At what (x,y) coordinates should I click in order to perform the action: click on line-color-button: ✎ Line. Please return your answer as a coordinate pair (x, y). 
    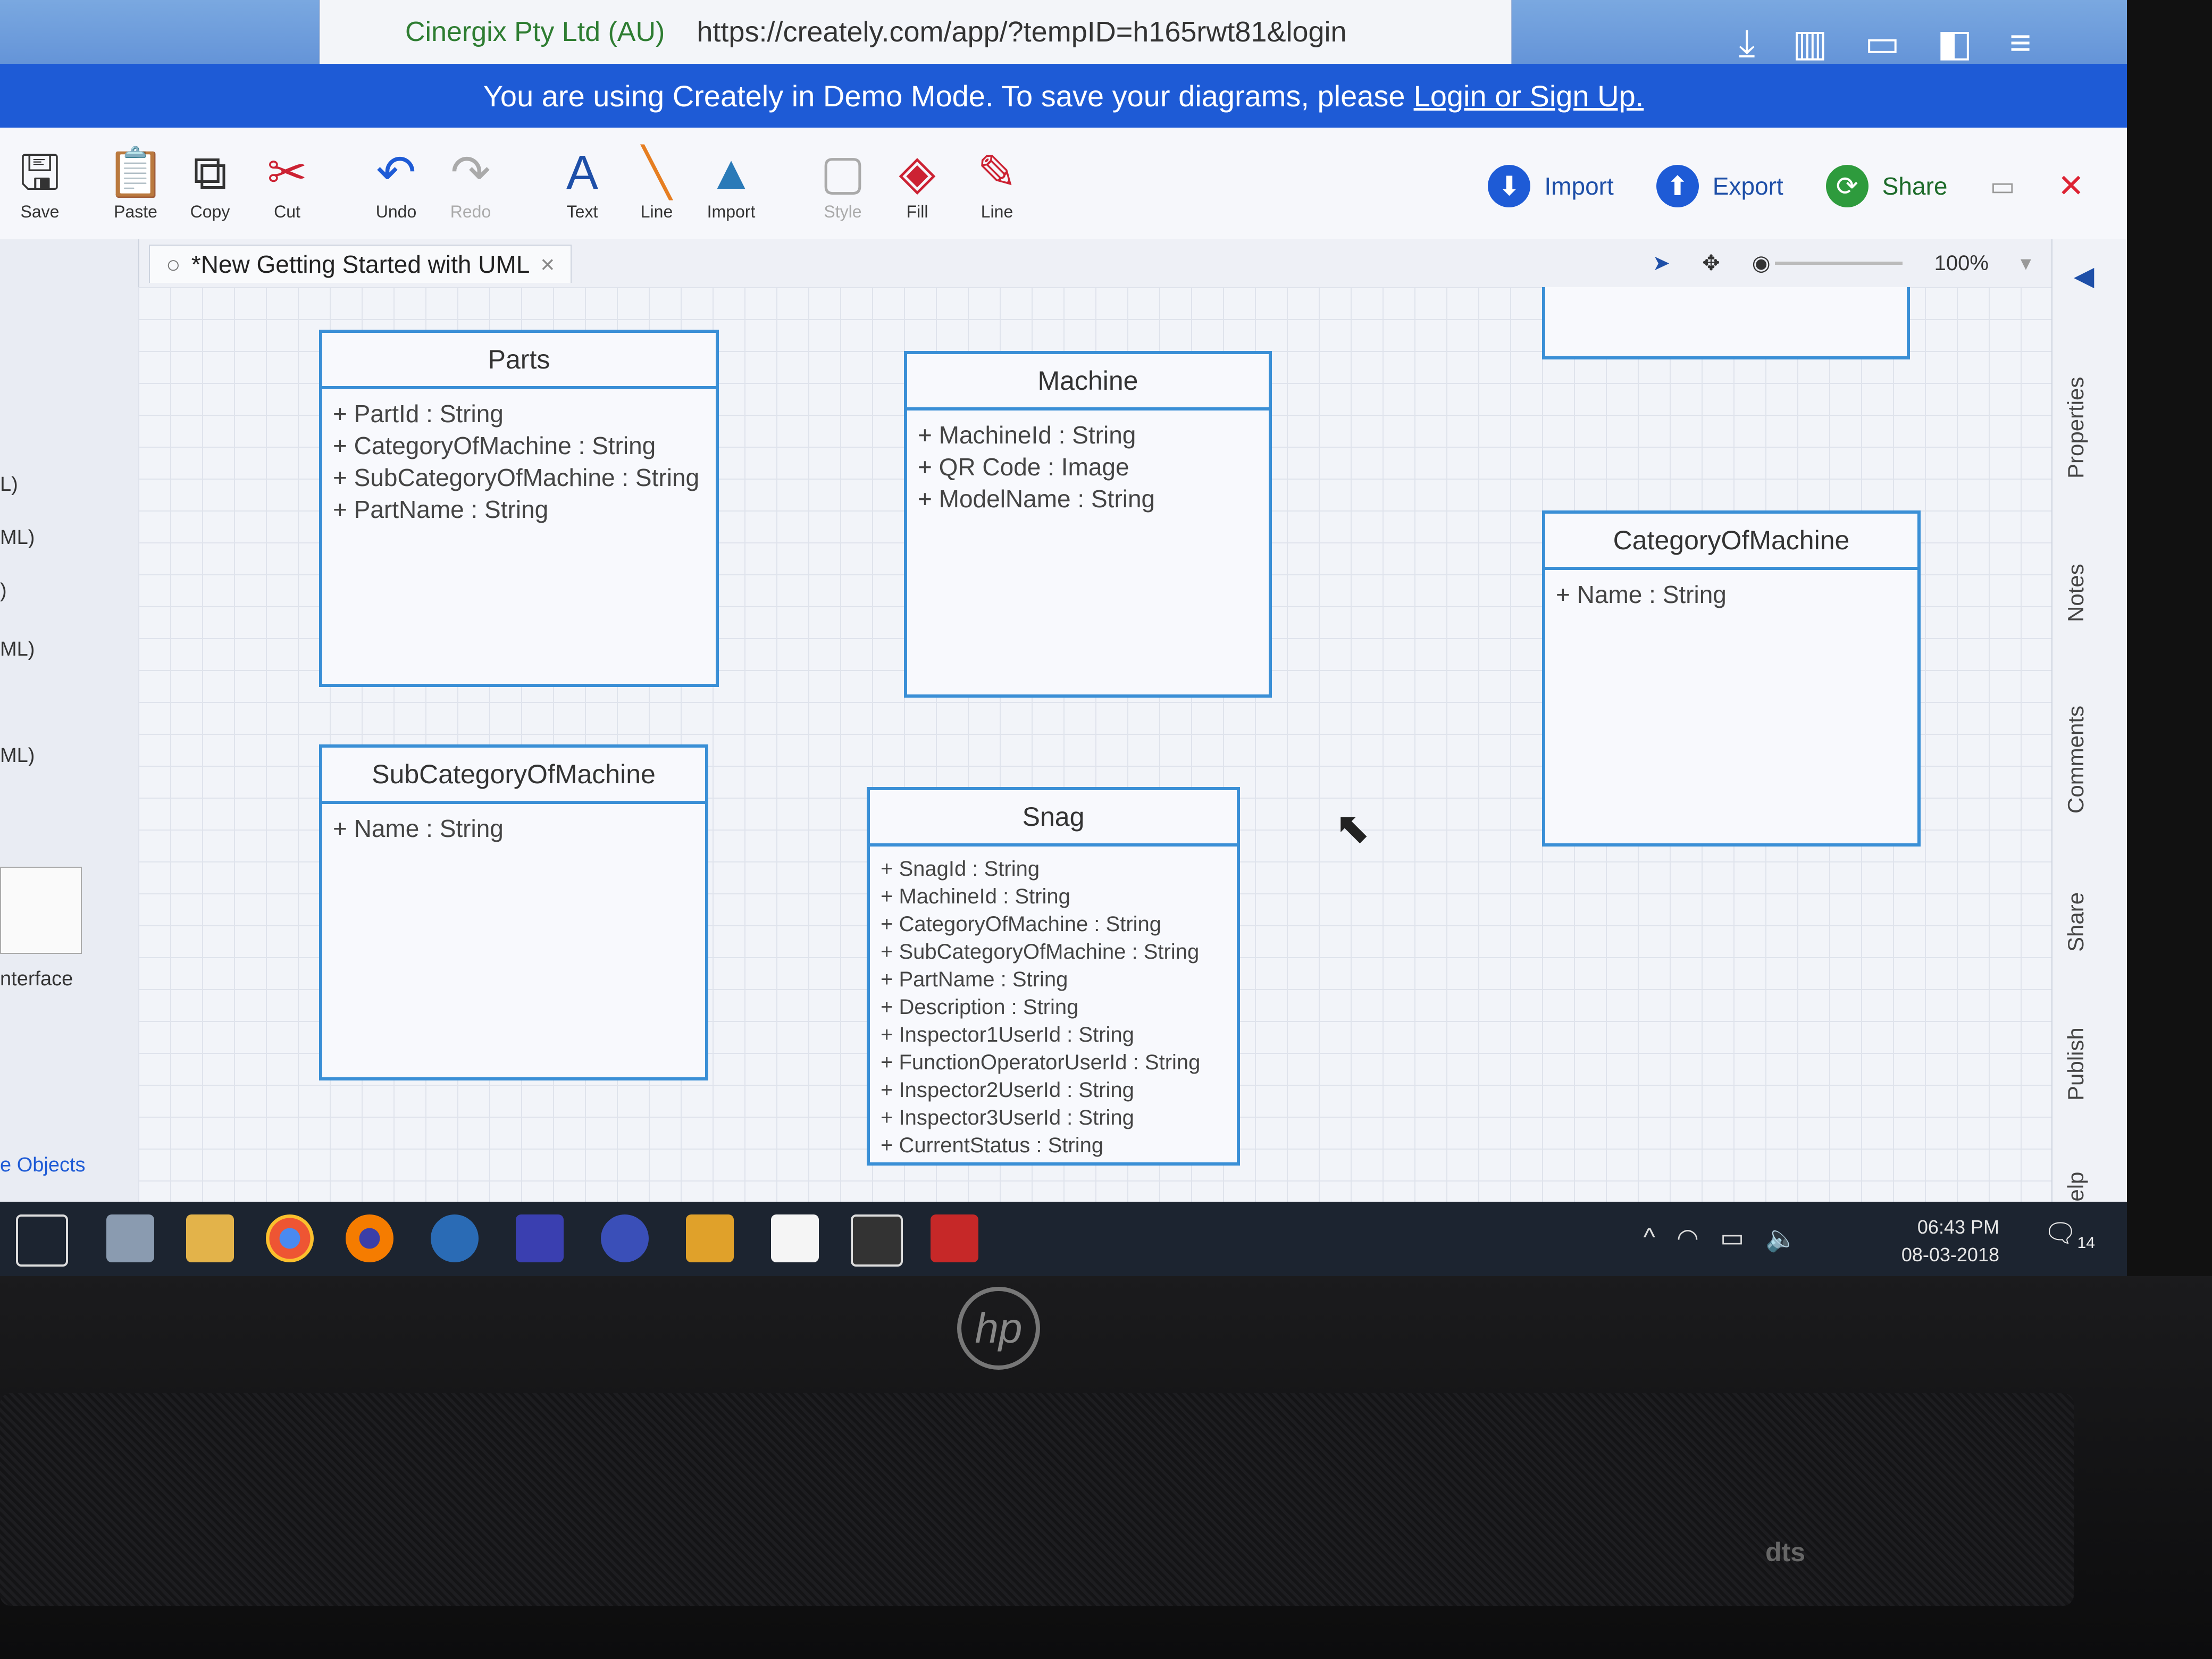
    Looking at the image, I should click on (997, 183).